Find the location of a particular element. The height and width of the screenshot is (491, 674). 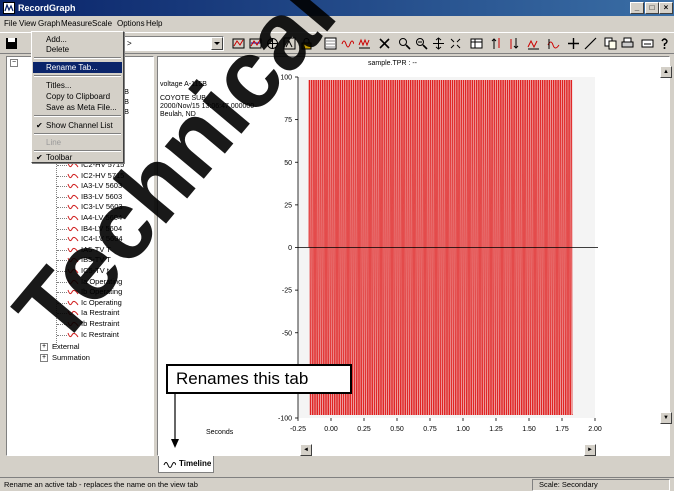

menu-help: Help is located at coordinates (154, 23).